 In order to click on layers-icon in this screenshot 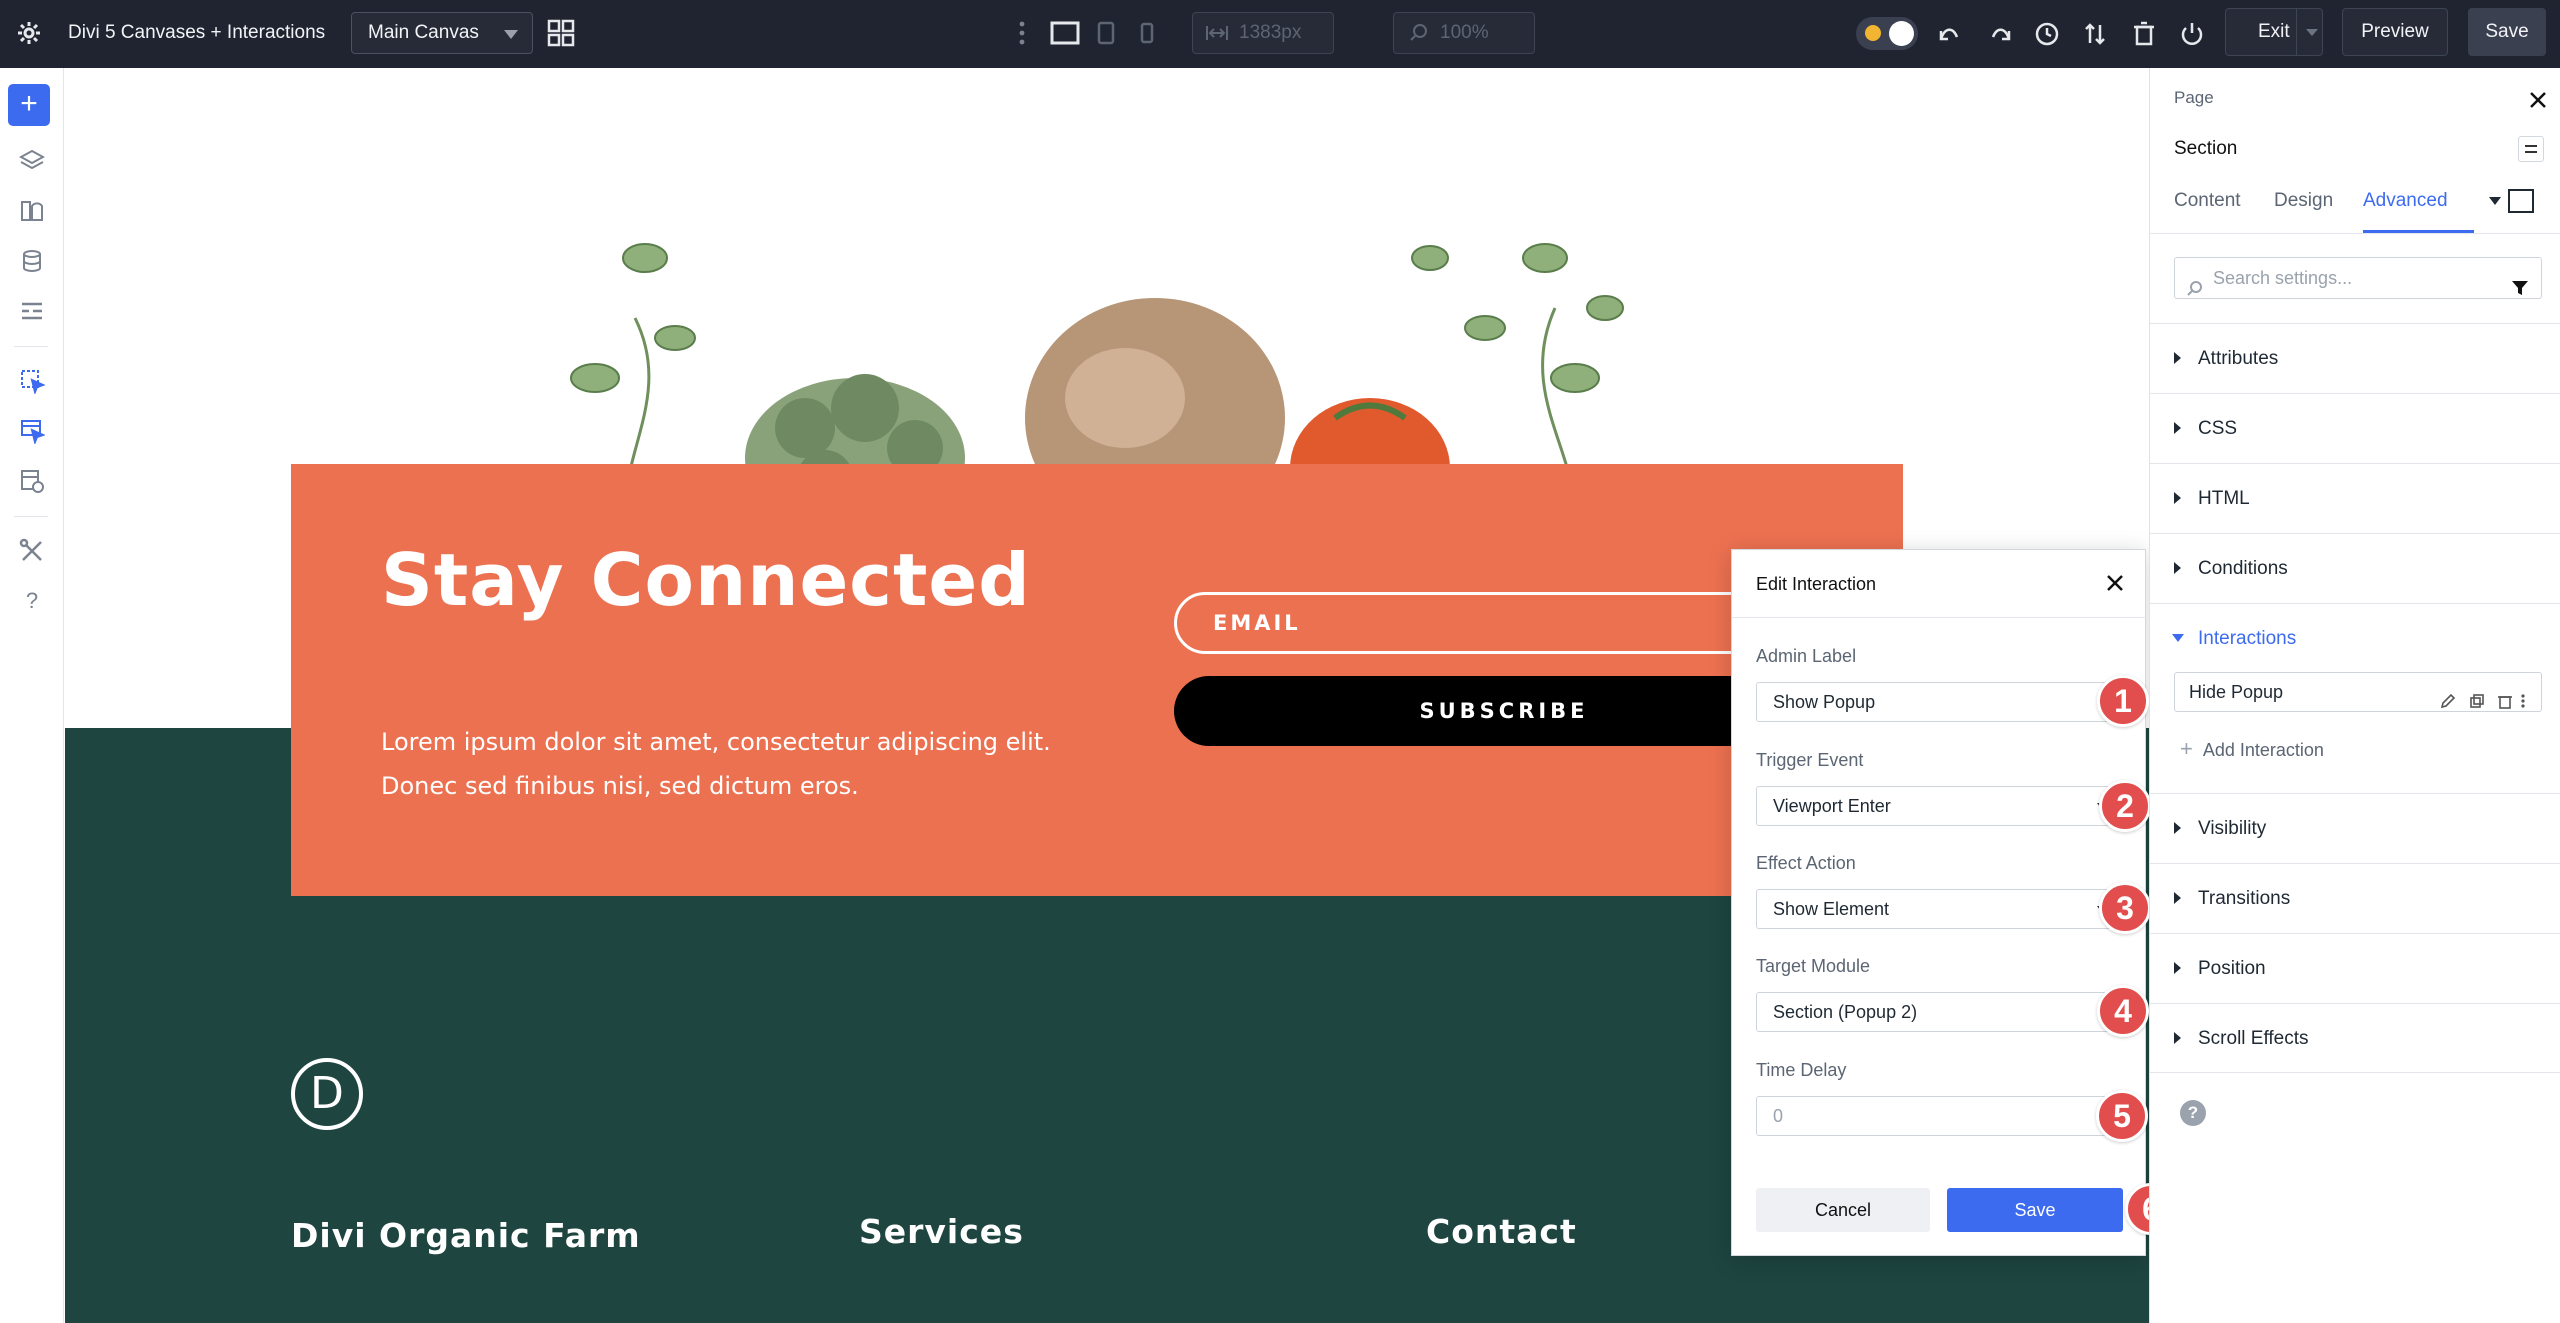, I will do `click(32, 161)`.